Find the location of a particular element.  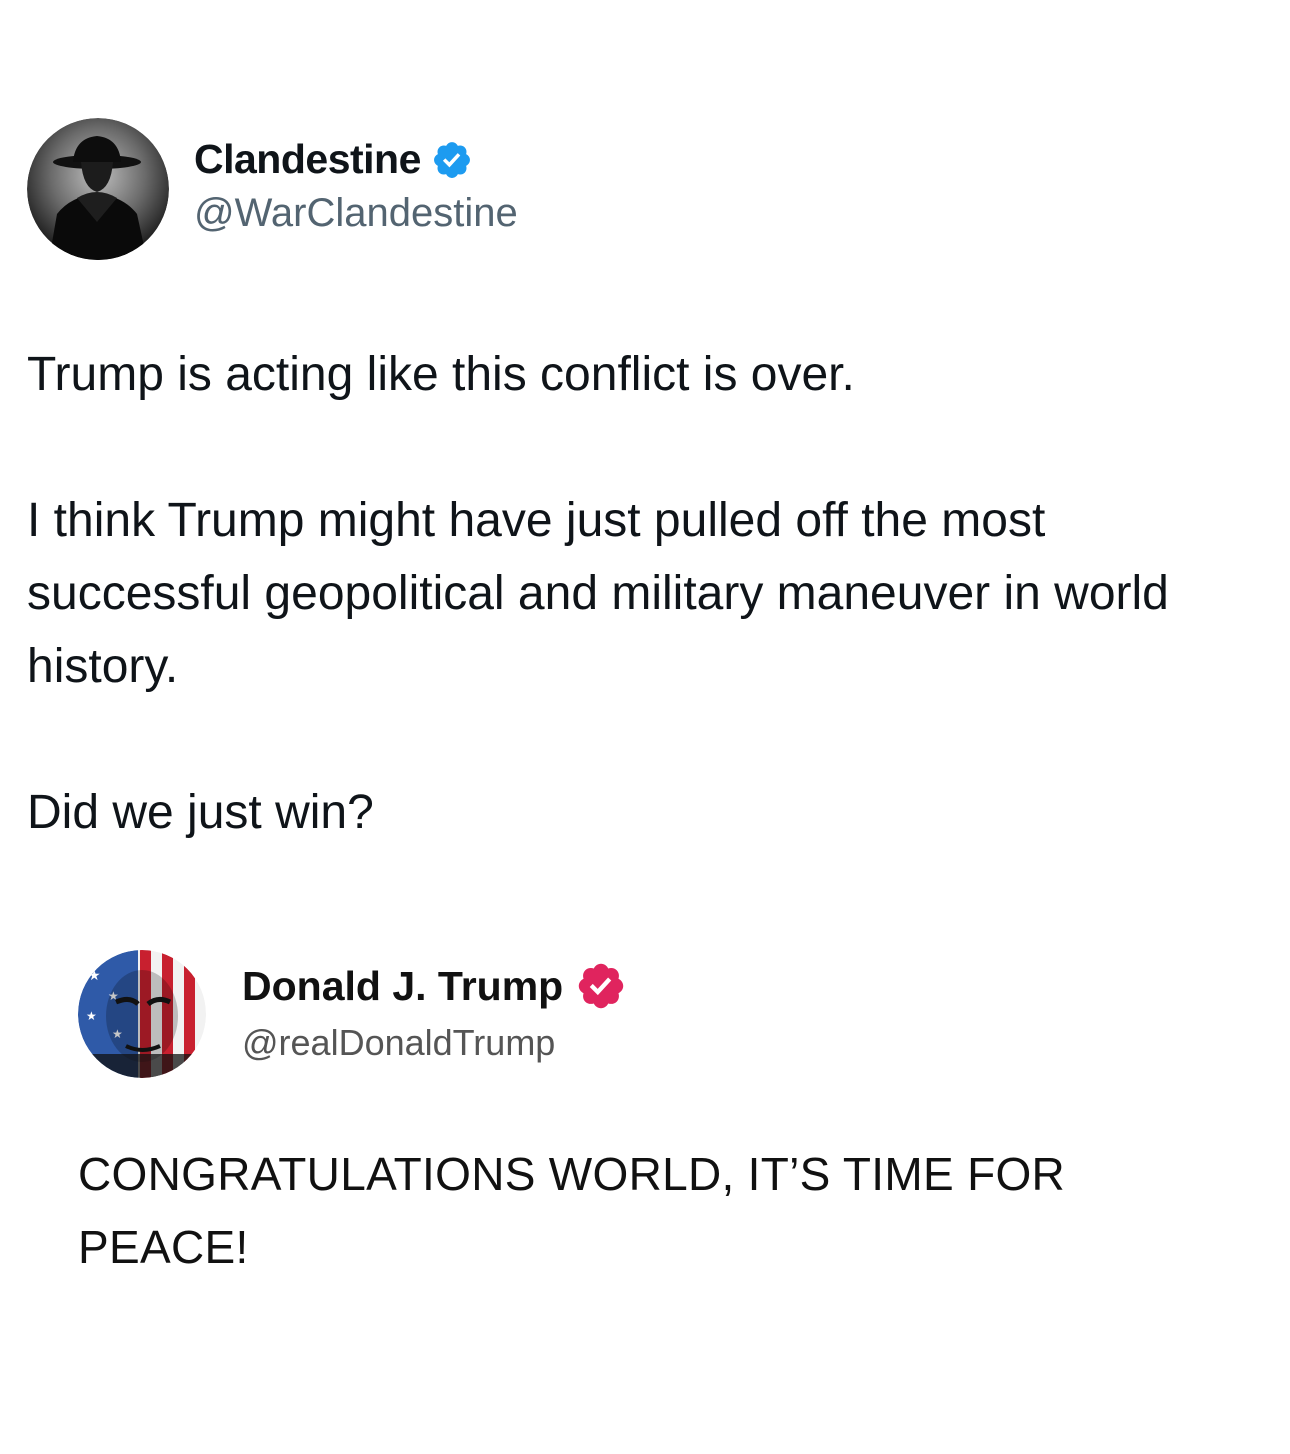

display-name-row: Clandestine is located at coordinates (356, 159).